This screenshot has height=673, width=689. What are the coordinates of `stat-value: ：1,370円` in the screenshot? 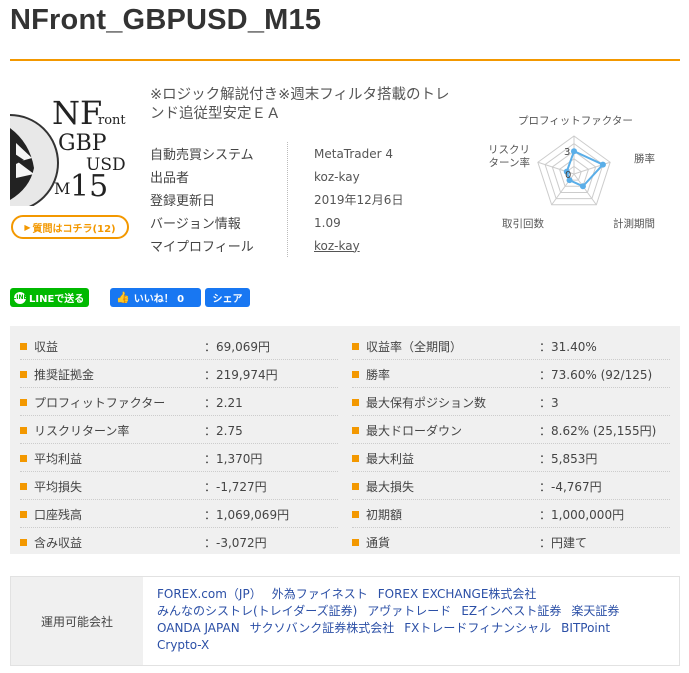 It's located at (233, 458).